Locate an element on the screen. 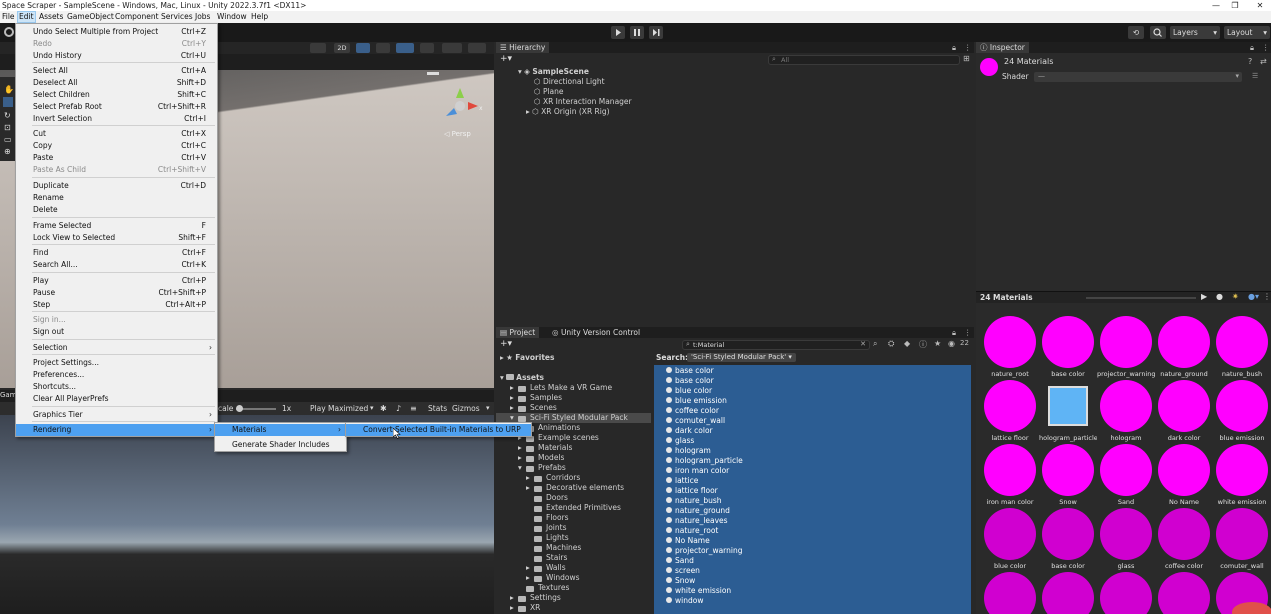  result-item: projector_warning is located at coordinates (704, 551).